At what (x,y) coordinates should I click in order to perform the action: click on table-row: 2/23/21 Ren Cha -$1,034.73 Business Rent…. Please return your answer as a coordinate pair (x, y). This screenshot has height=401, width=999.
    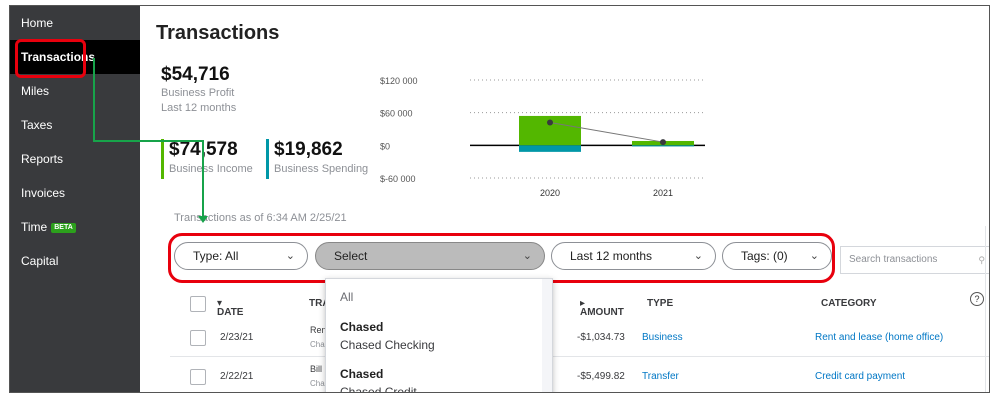
    Looking at the image, I should click on (579, 338).